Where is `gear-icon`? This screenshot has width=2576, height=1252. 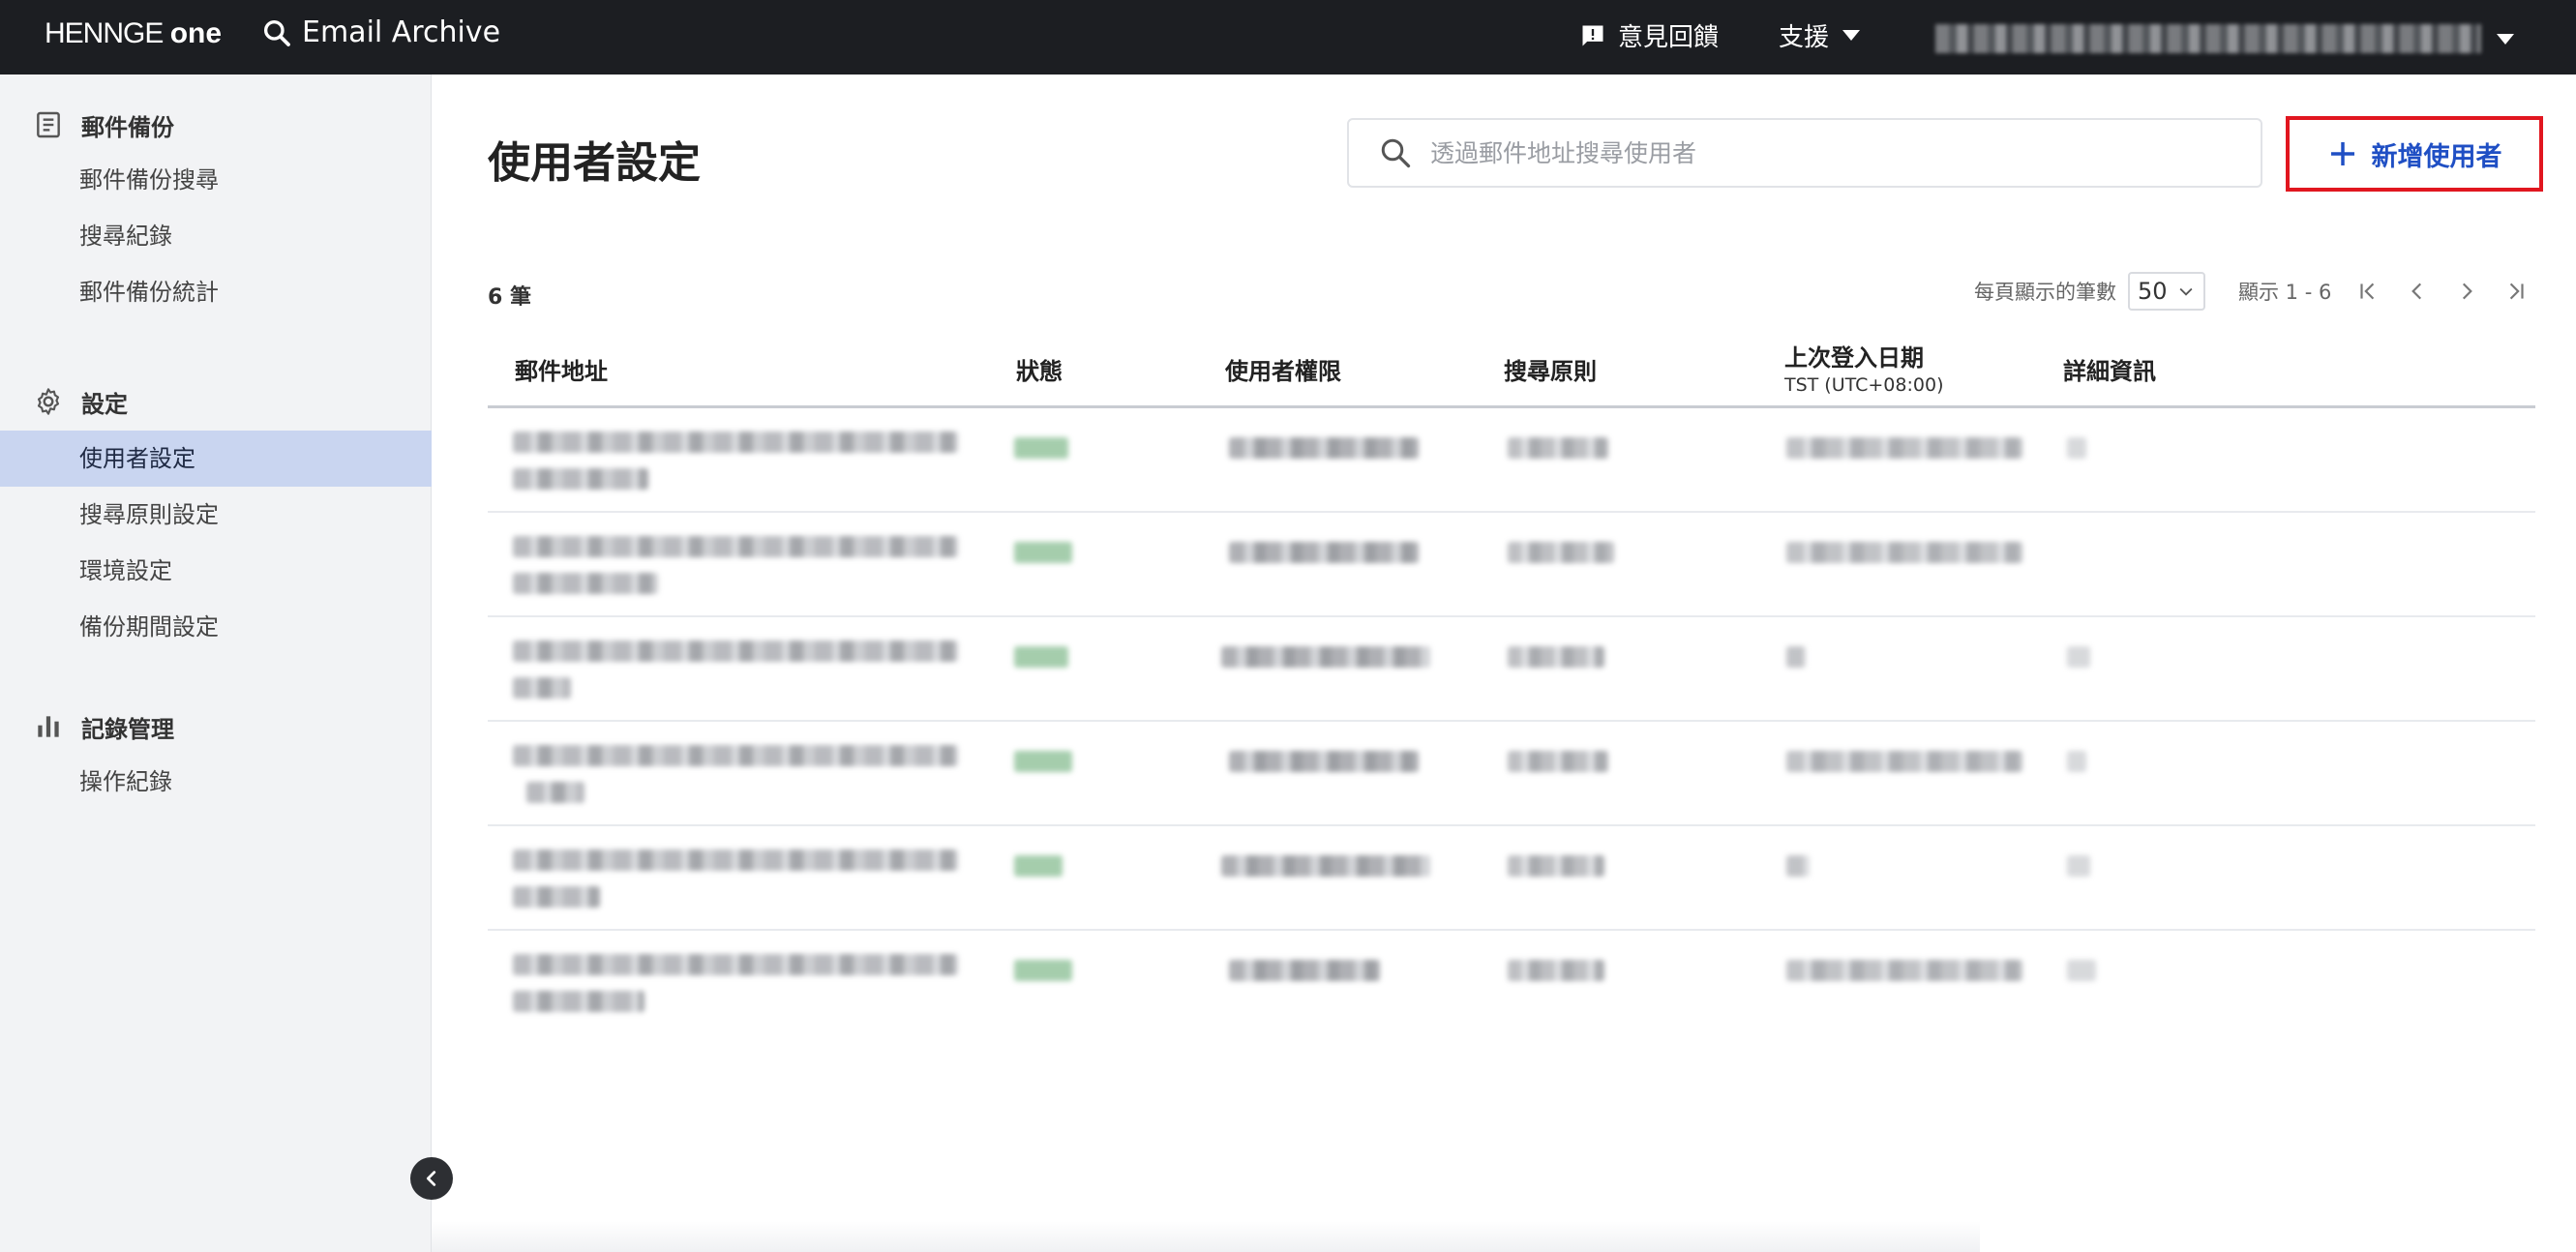
gear-icon is located at coordinates (48, 401).